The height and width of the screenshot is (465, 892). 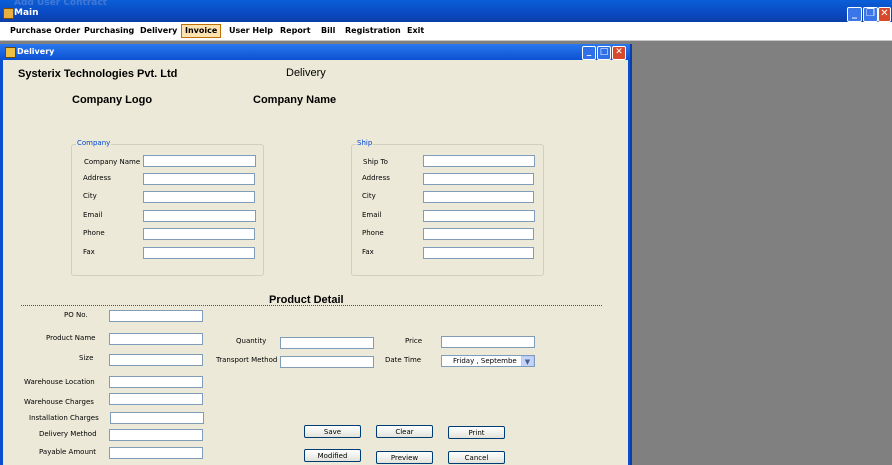 What do you see at coordinates (332, 431) in the screenshot?
I see `save-button: Save` at bounding box center [332, 431].